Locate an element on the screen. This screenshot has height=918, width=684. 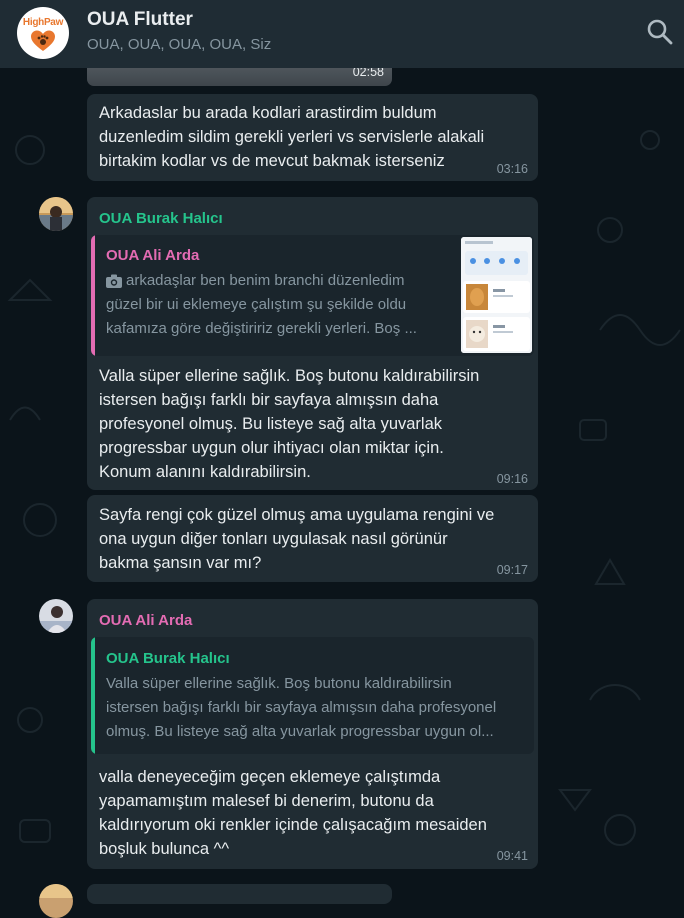
message-time: 09:17 is located at coordinates (512, 570).